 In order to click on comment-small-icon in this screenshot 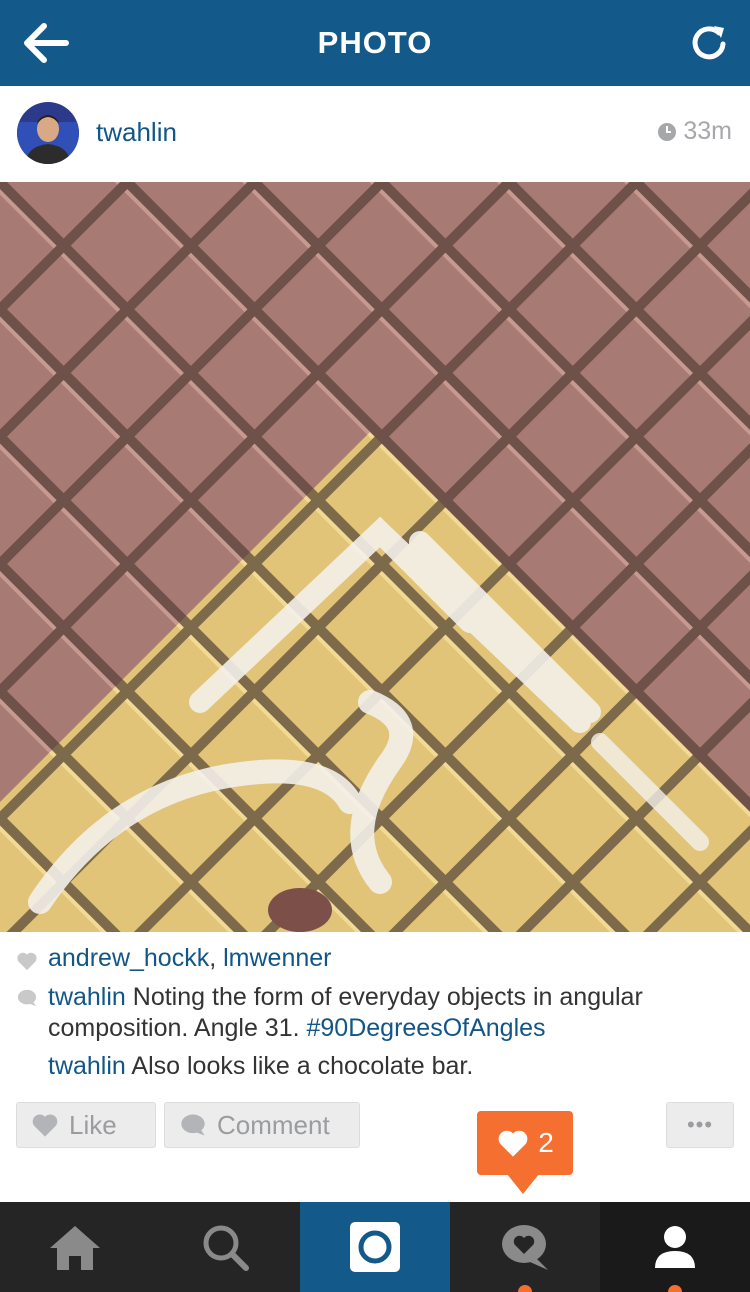, I will do `click(27, 1000)`.